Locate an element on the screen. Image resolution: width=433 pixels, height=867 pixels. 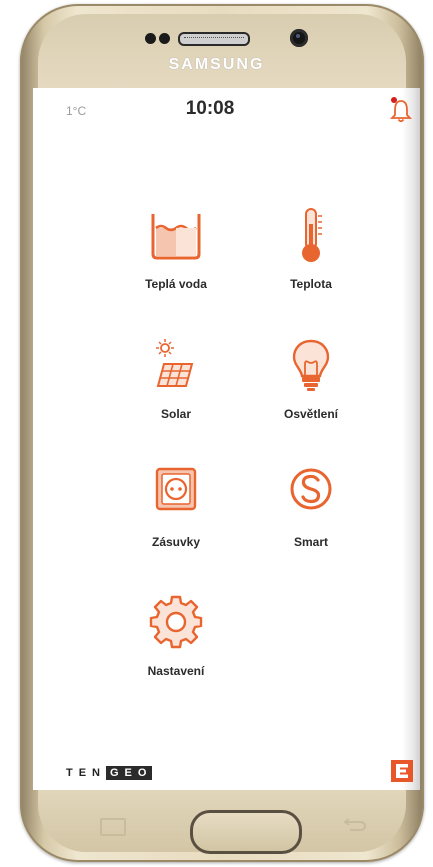
tile-label: Smart is located at coordinates (310, 542).